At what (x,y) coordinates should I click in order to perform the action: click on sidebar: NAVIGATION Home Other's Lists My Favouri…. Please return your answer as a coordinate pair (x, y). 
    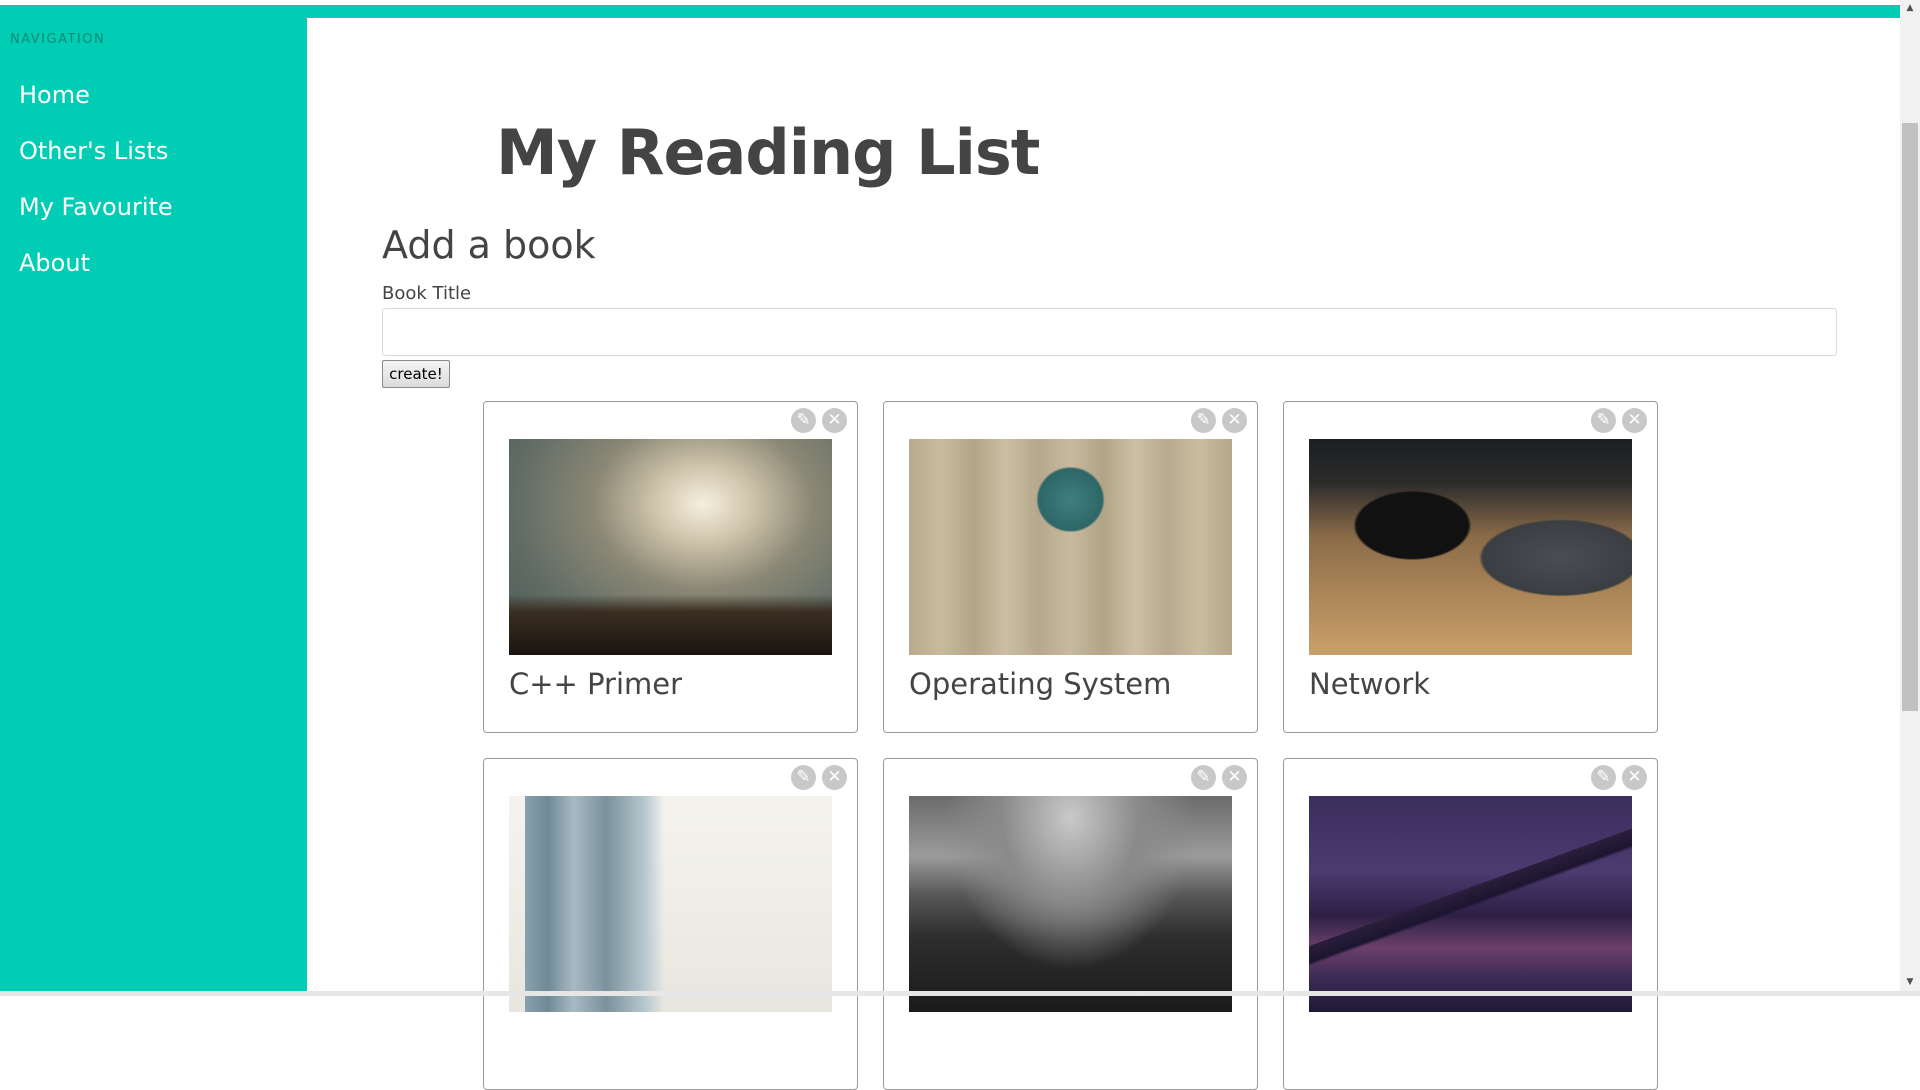
    Looking at the image, I should click on (153, 498).